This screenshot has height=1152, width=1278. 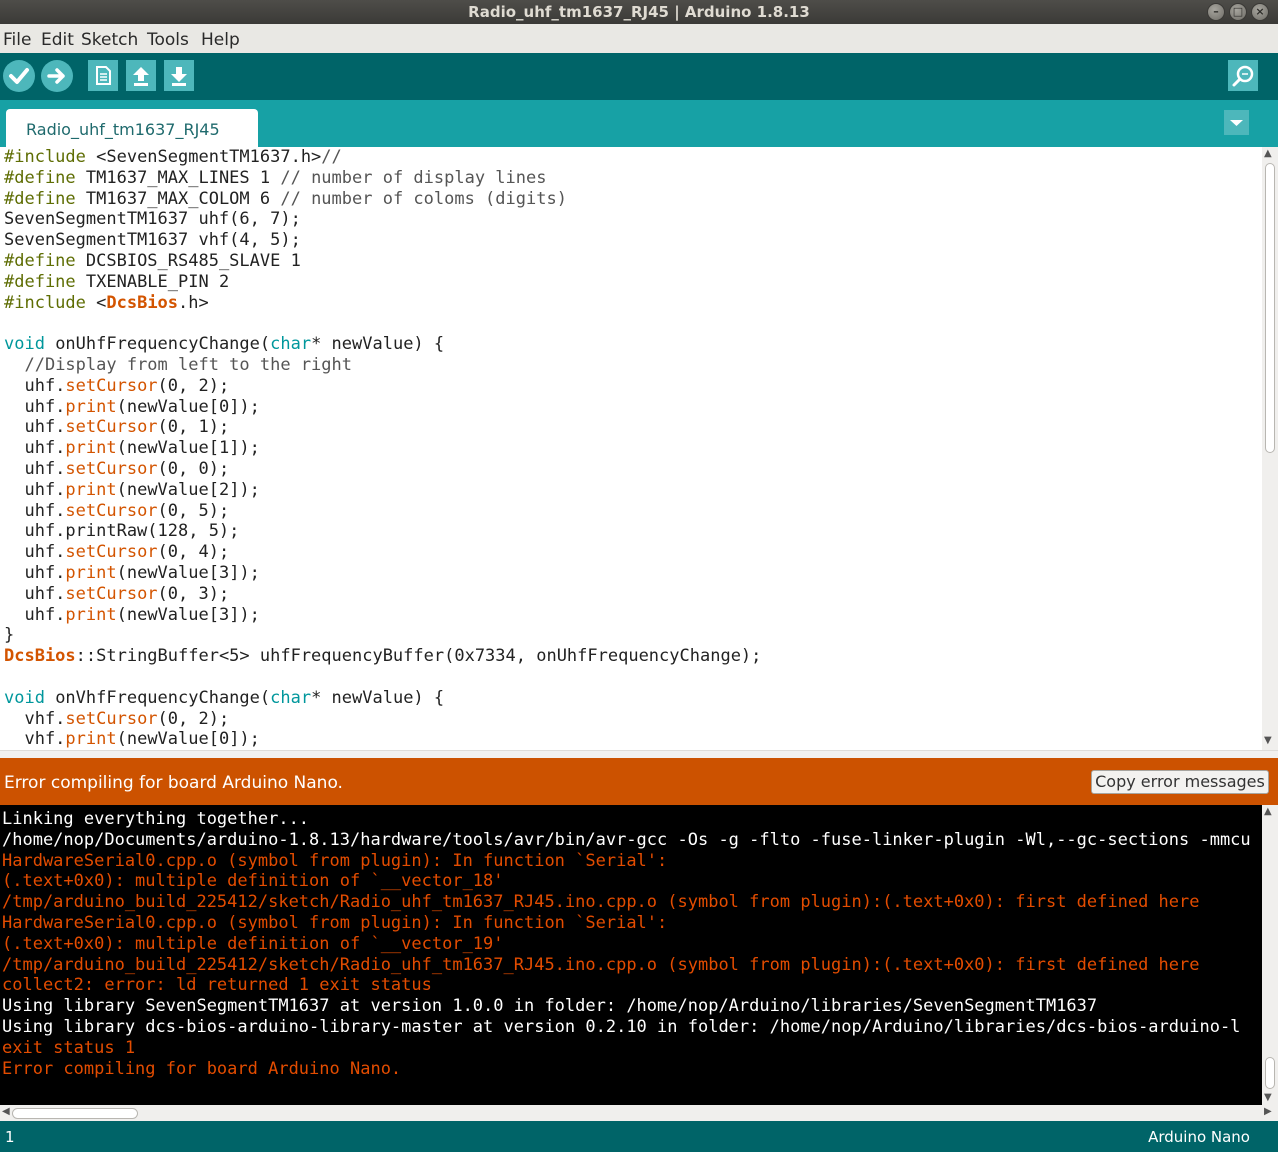 What do you see at coordinates (132, 406) in the screenshot?
I see `code-line: uhf.print(newValue[0]);` at bounding box center [132, 406].